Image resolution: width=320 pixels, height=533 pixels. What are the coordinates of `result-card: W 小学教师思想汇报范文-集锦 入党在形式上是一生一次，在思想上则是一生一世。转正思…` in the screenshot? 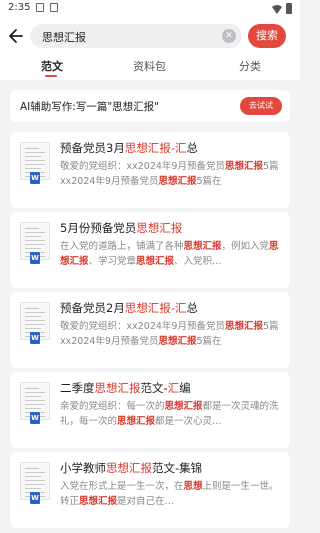 It's located at (150, 490).